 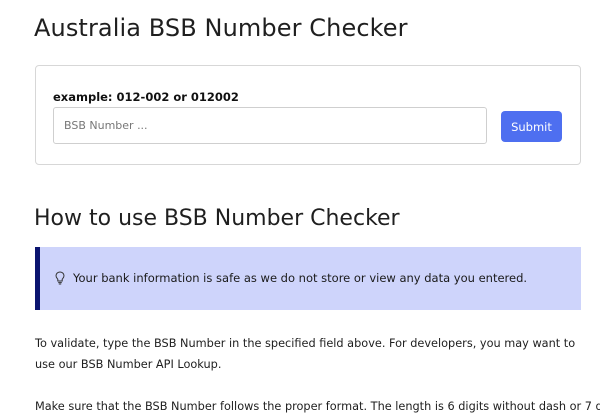 What do you see at coordinates (270, 125) in the screenshot?
I see `bsb-number-input` at bounding box center [270, 125].